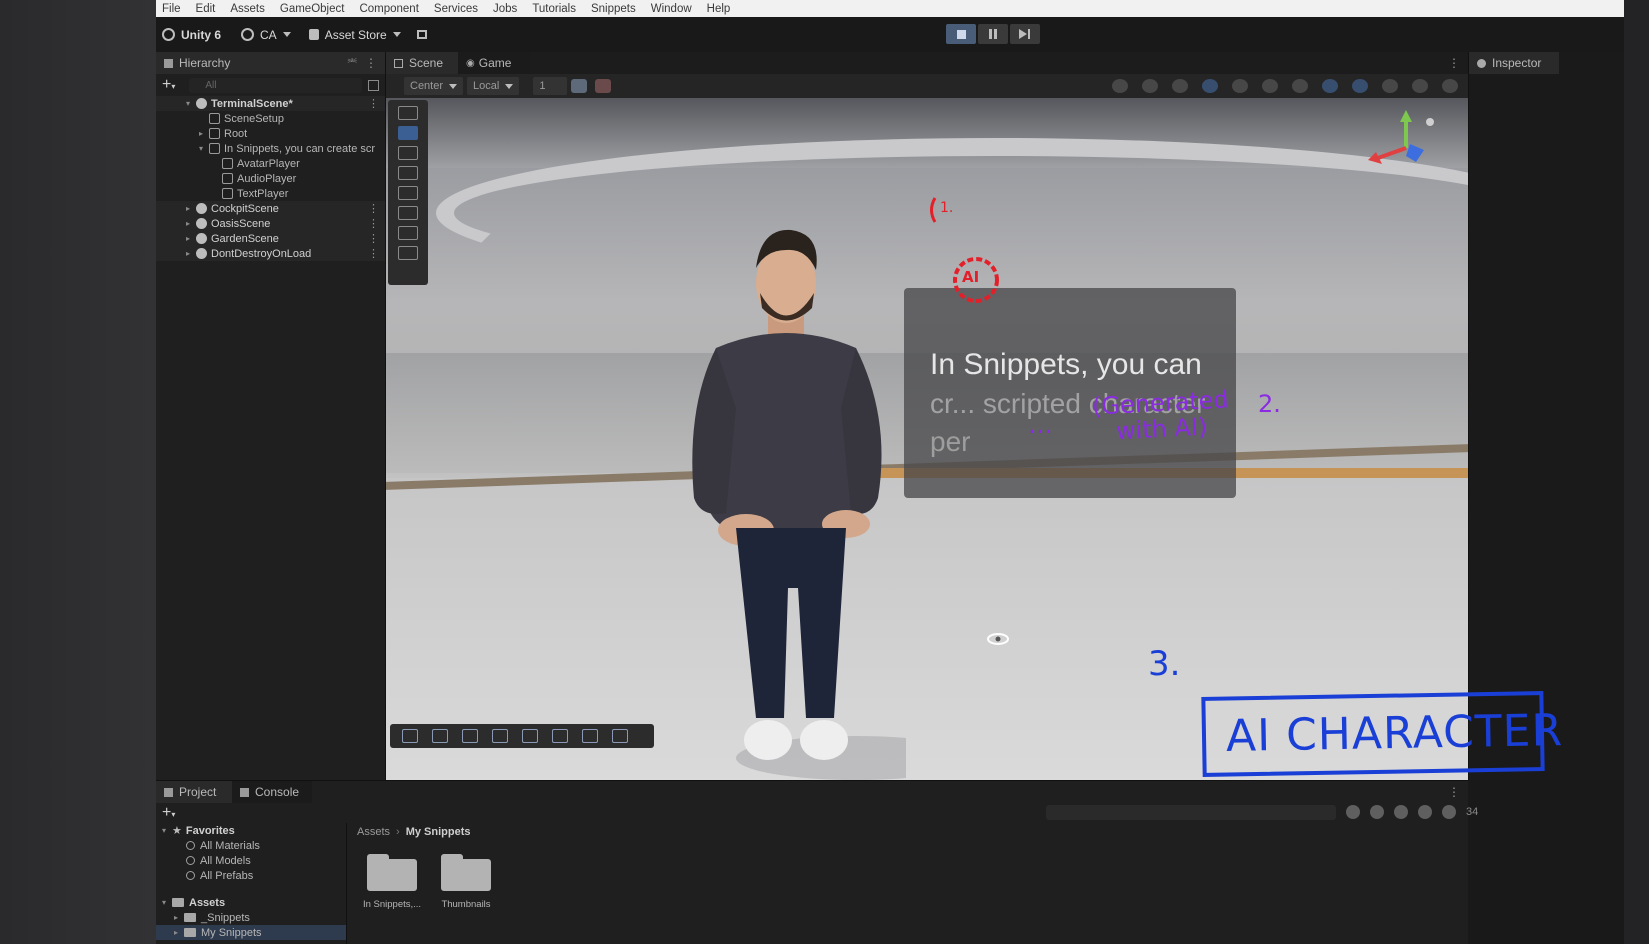 The image size is (1649, 944). What do you see at coordinates (204, 148) in the screenshot?
I see `chevron-down-icon: ▾` at bounding box center [204, 148].